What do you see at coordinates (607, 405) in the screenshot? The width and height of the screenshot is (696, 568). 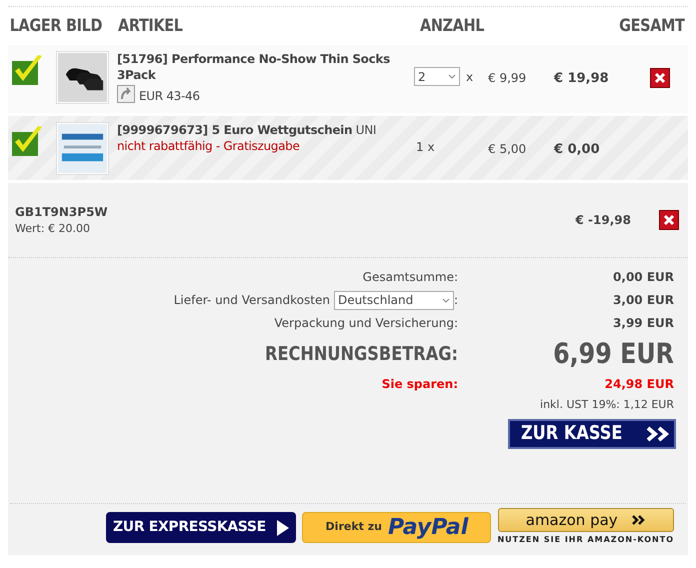 I see `vat-note: inkl. UST 19%: 1,12 EUR` at bounding box center [607, 405].